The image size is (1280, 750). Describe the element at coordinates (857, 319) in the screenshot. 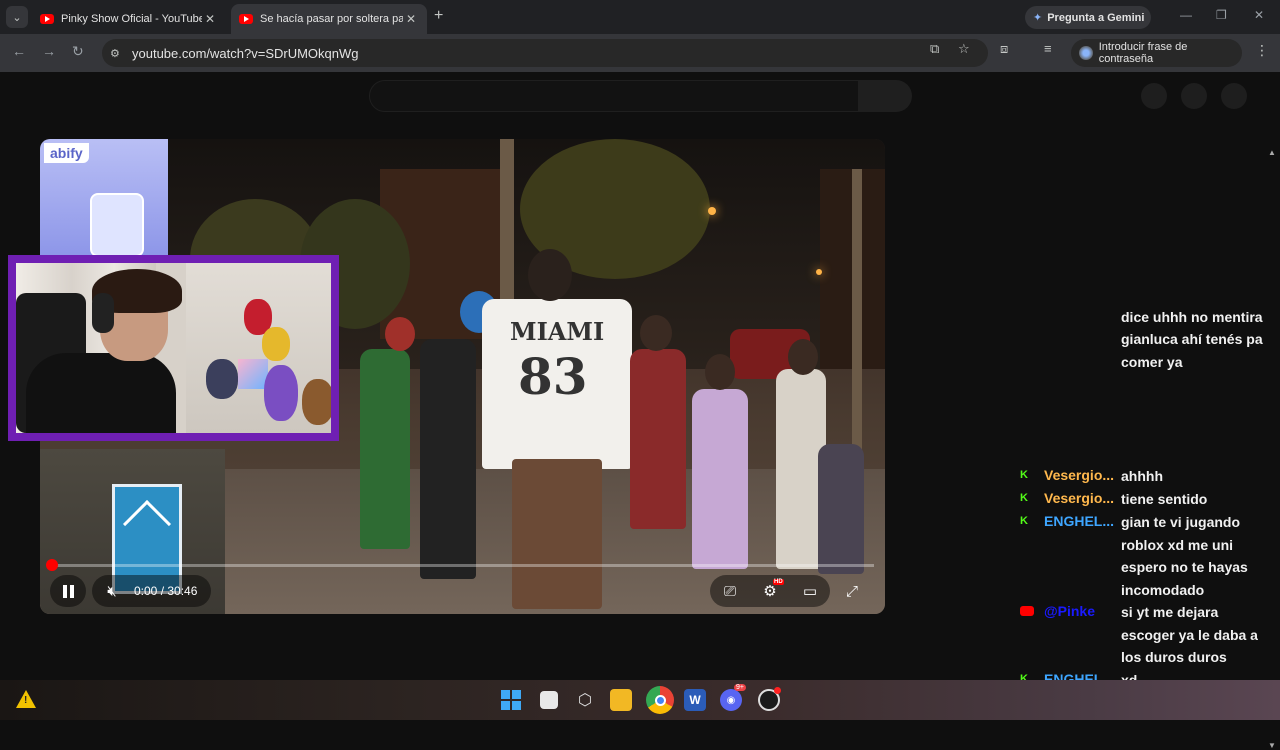

I see `video-pole` at that location.